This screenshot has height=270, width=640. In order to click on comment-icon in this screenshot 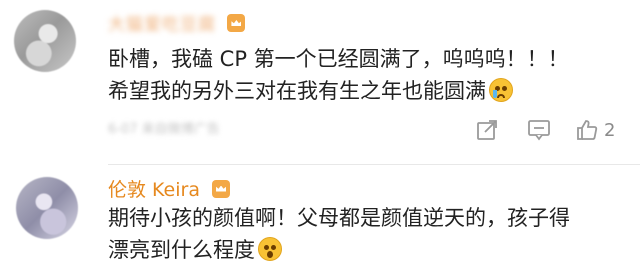, I will do `click(539, 130)`.